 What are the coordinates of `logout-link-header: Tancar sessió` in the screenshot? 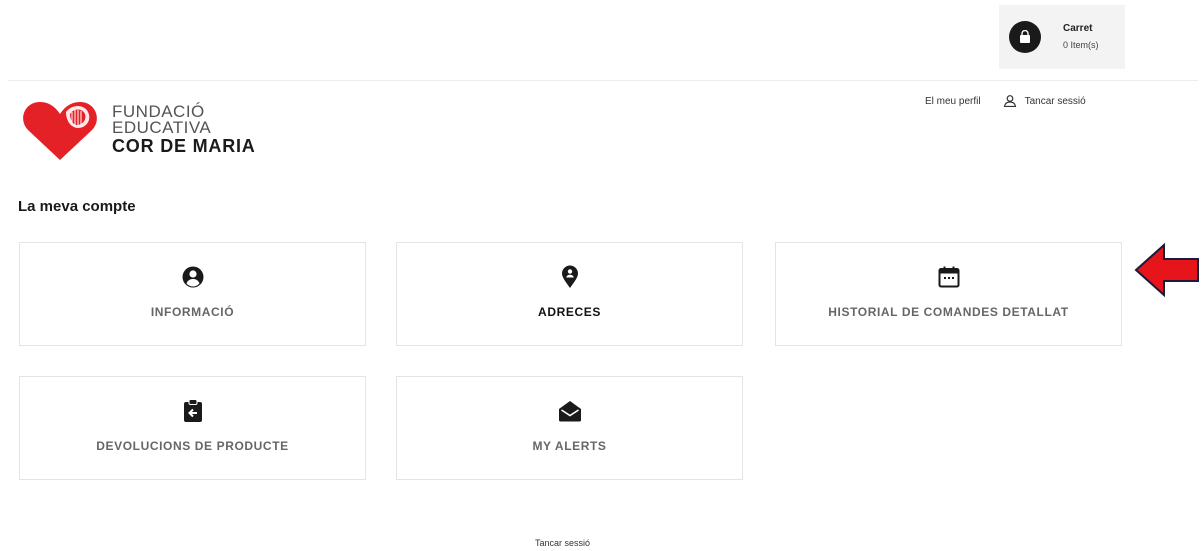 It's located at (1044, 101).